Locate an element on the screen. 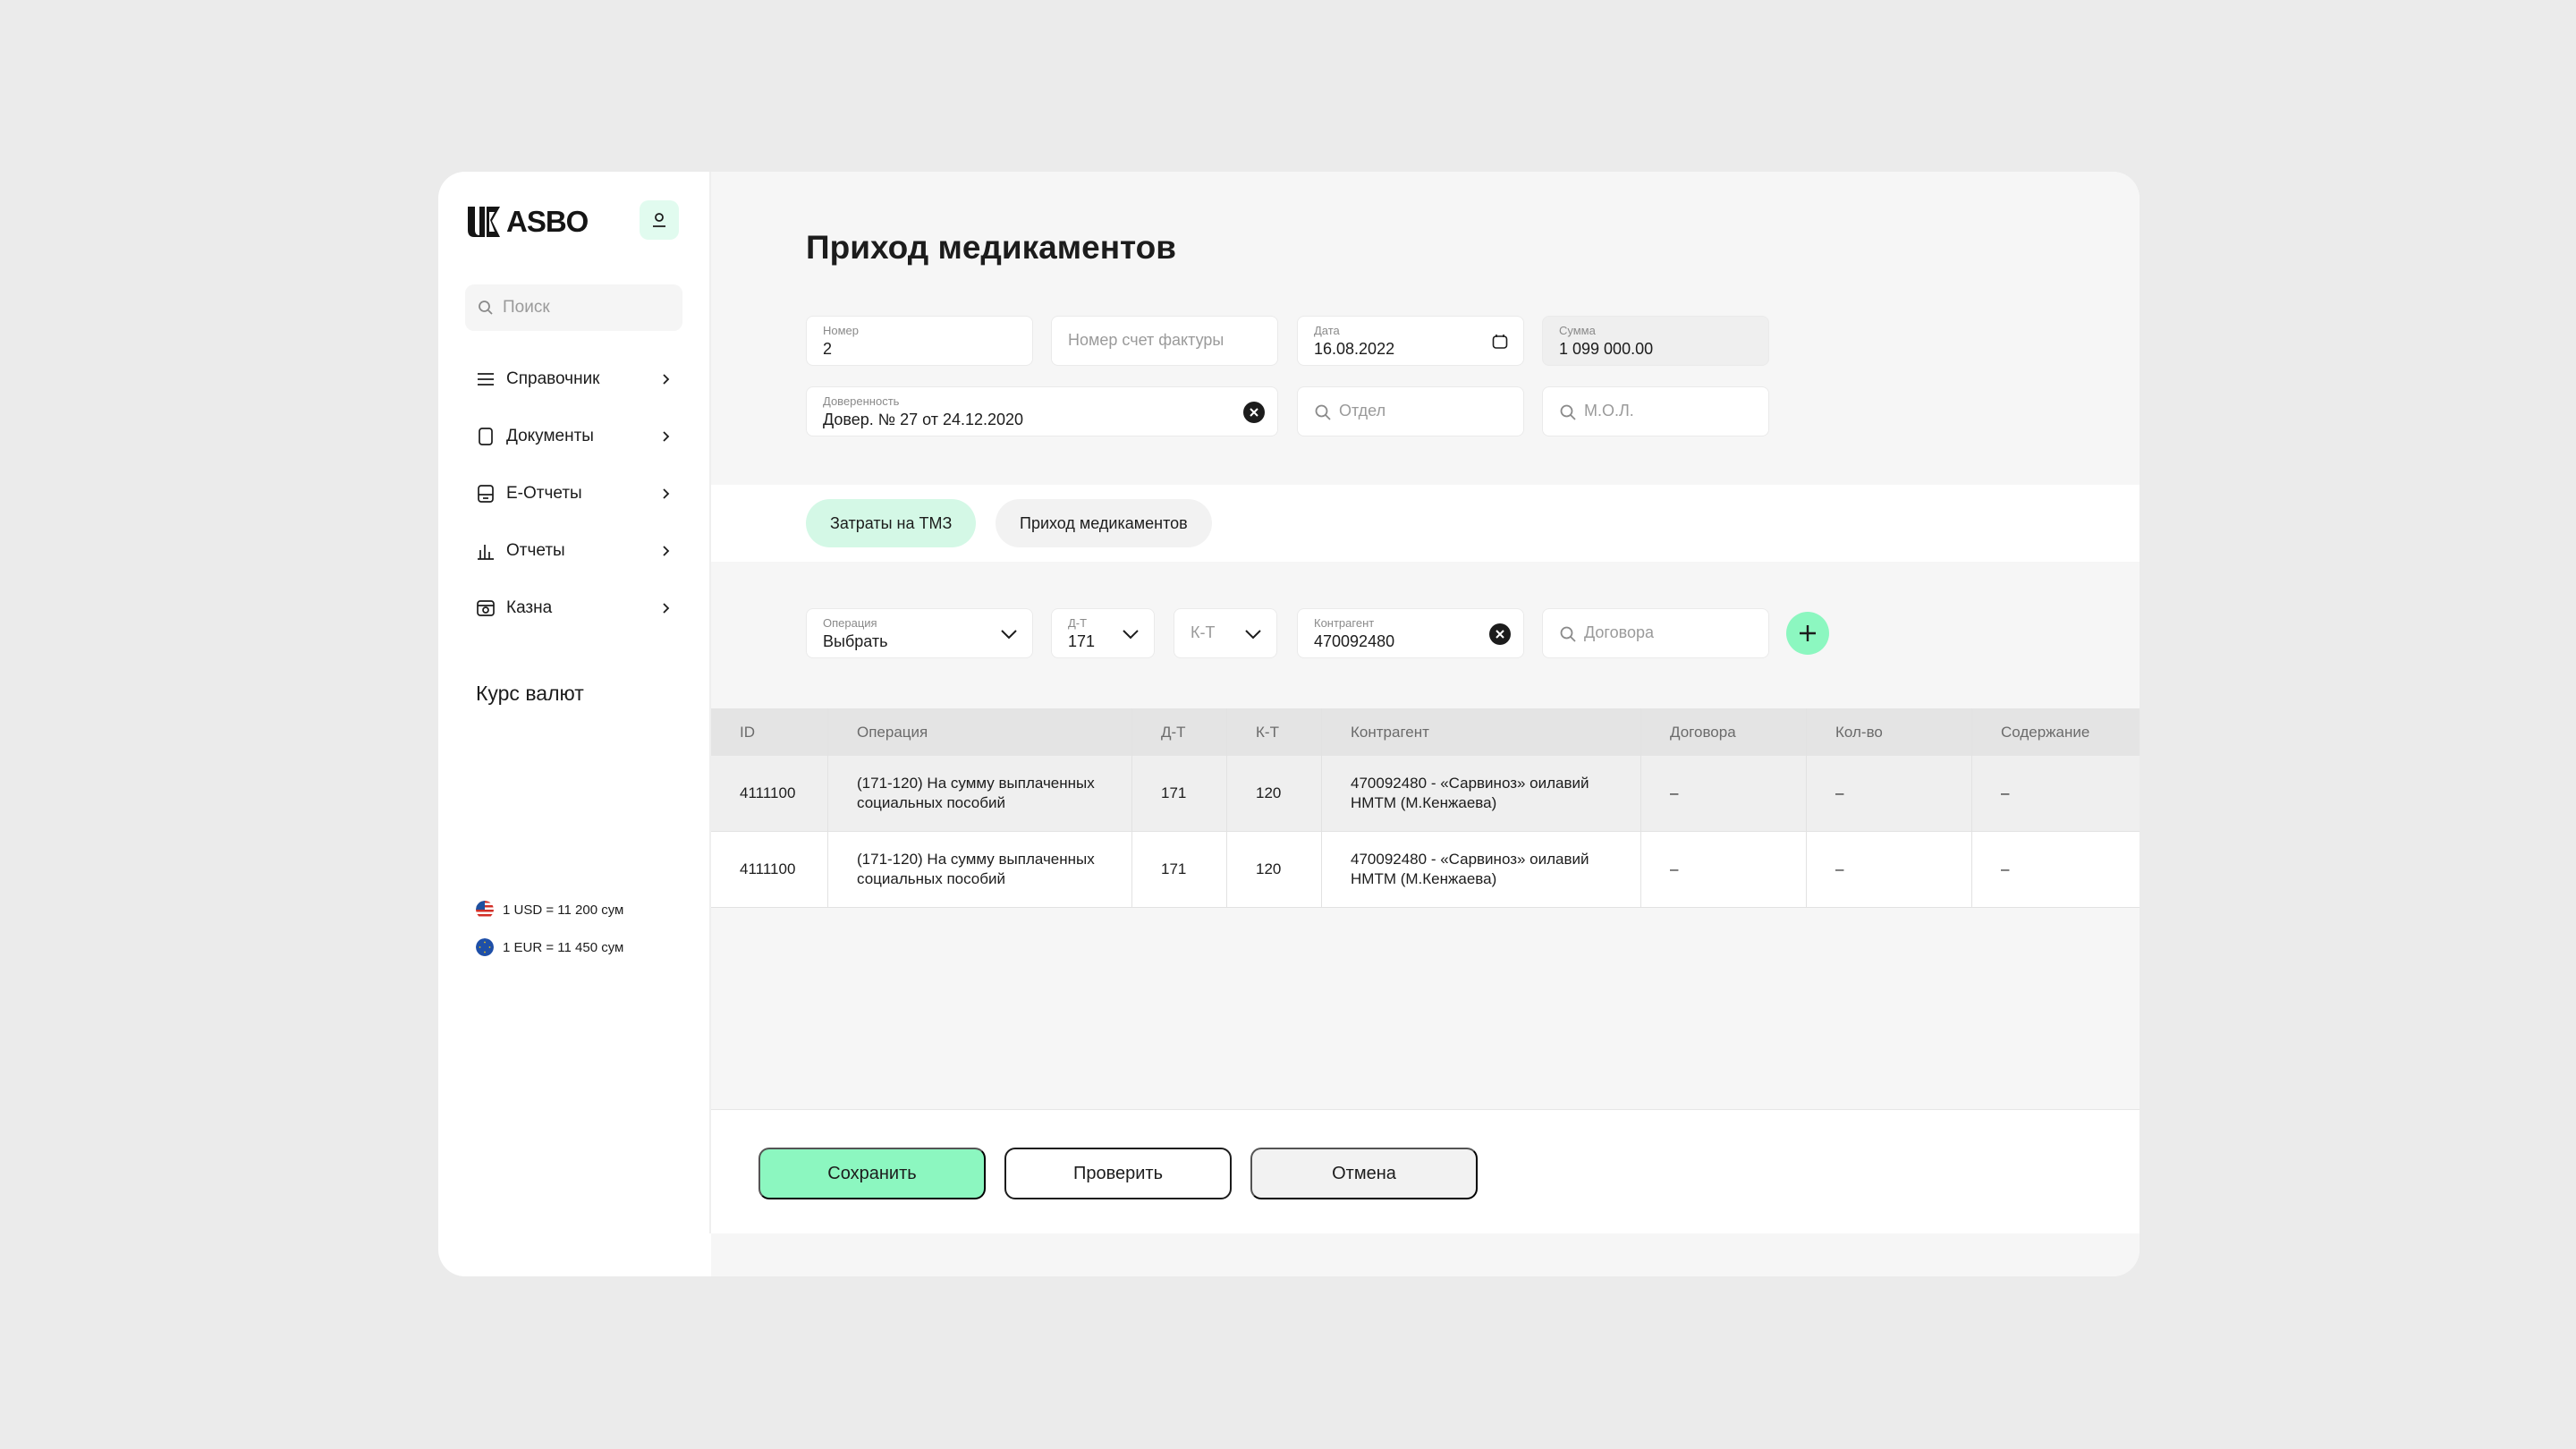  field-placeholder: М.О.Л. is located at coordinates (1609, 410).